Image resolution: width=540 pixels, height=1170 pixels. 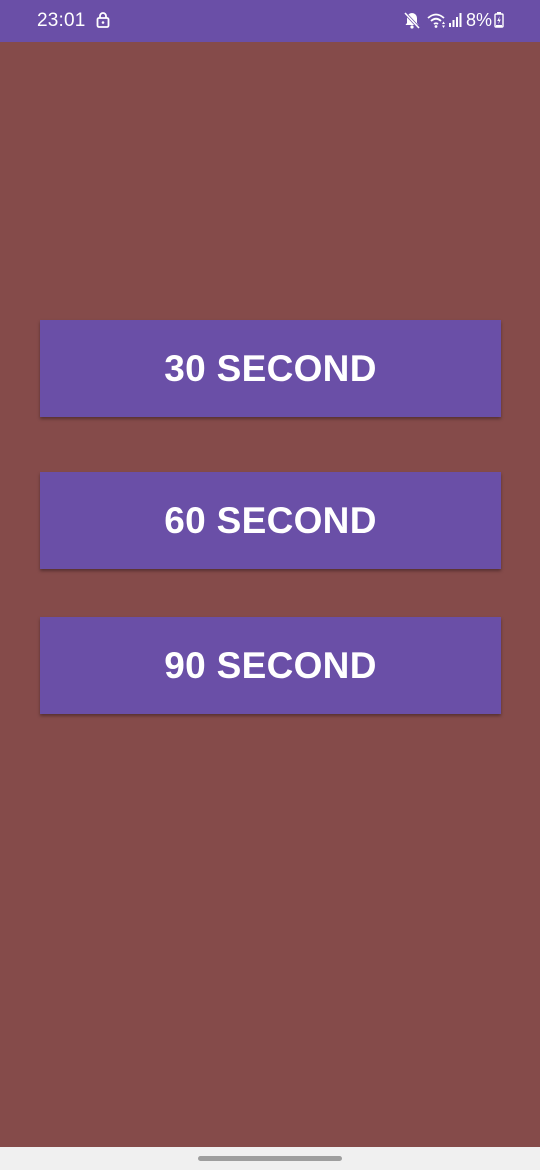 I want to click on battery-charging-icon, so click(x=499, y=20).